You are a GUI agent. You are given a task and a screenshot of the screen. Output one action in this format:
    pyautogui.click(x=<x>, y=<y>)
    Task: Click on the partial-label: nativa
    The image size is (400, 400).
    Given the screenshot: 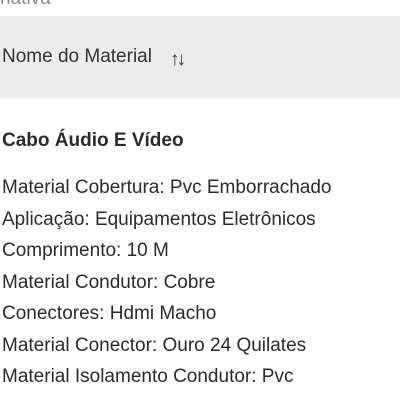 What is the action you would take?
    pyautogui.click(x=25, y=5)
    